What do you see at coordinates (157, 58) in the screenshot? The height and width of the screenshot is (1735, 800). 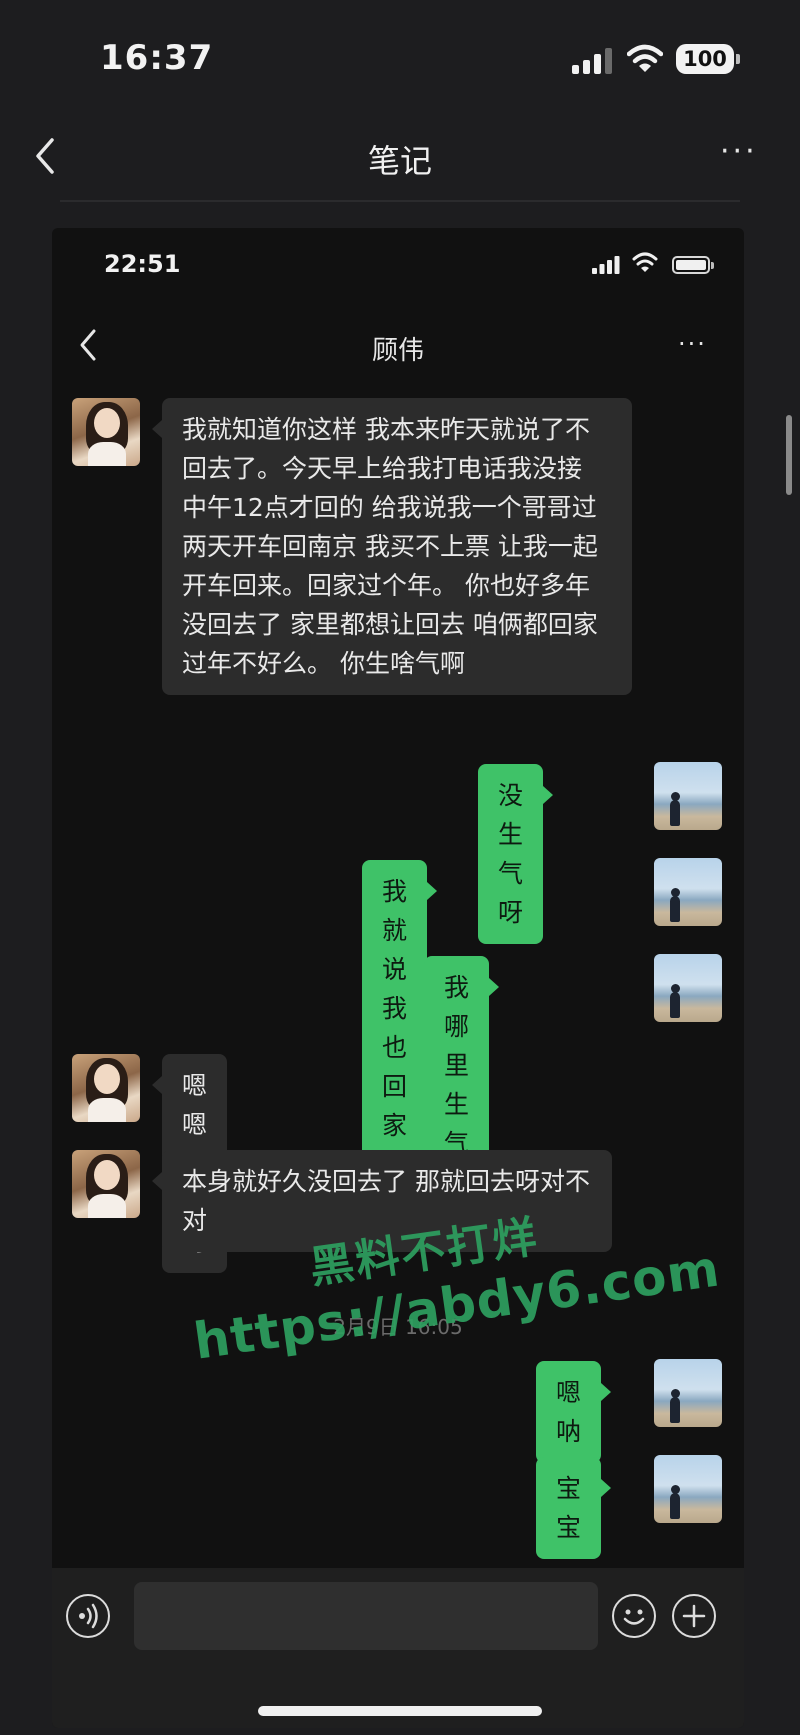 I see `outer-clock: 16:37` at bounding box center [157, 58].